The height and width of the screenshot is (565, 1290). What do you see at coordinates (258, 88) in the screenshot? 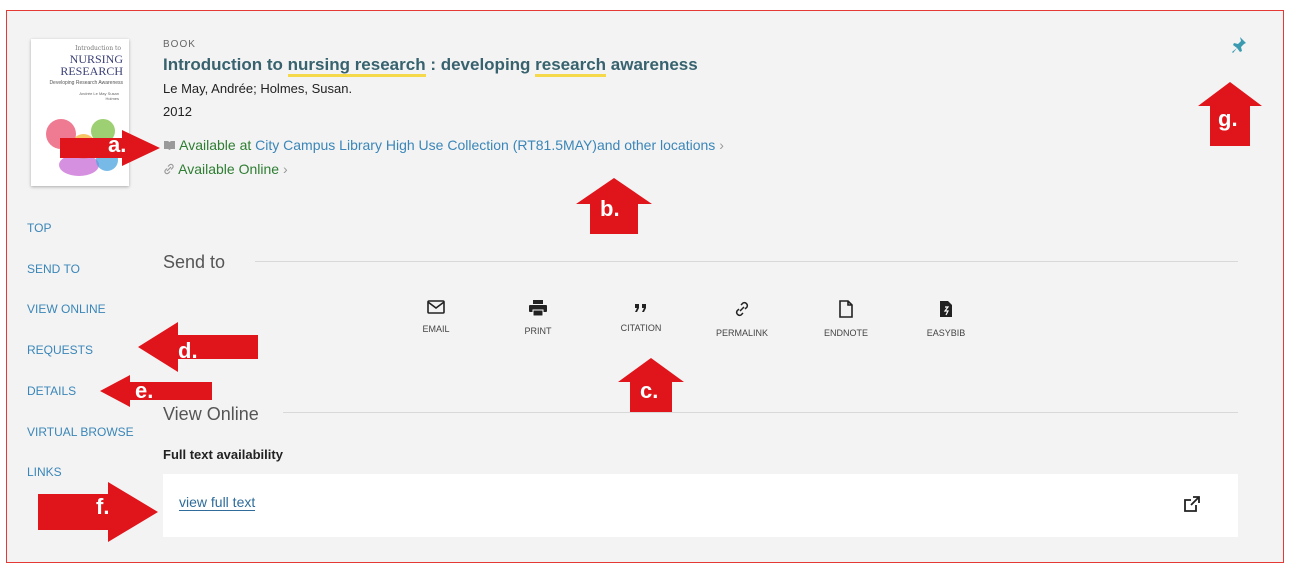
I see `record-authors: Le May, Andrée; Holmes, Susan.` at bounding box center [258, 88].